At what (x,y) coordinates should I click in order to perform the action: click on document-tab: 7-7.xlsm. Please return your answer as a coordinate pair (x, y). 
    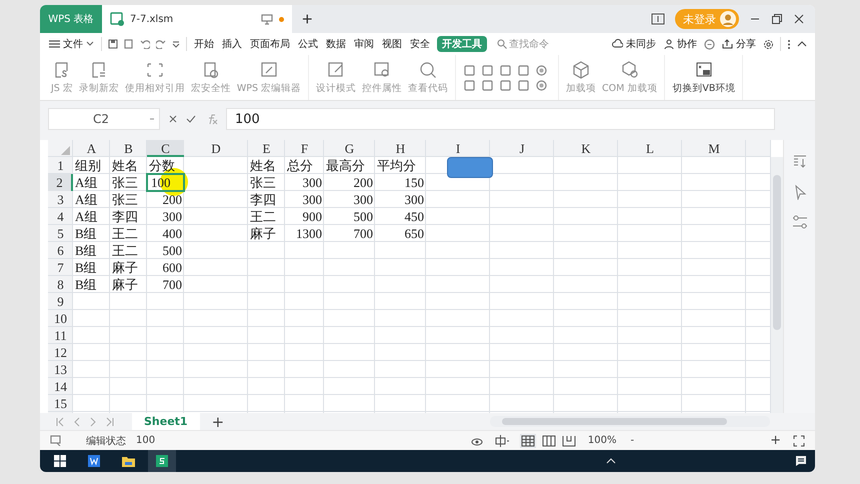
    Looking at the image, I should click on (197, 19).